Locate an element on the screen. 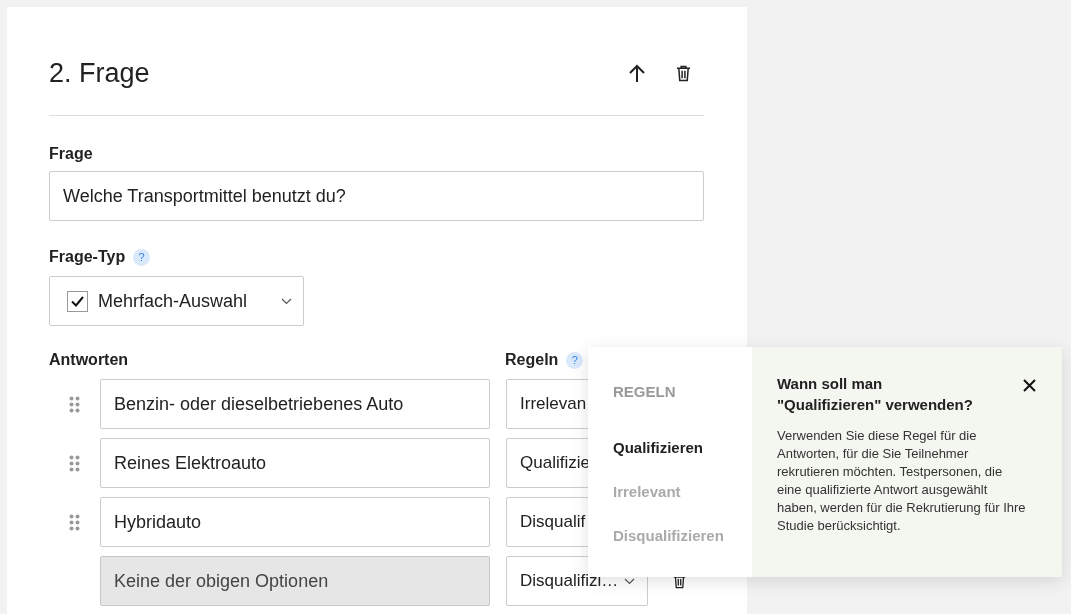 This screenshot has height=614, width=1071. answer-input: Reines Elektroauto is located at coordinates (295, 463).